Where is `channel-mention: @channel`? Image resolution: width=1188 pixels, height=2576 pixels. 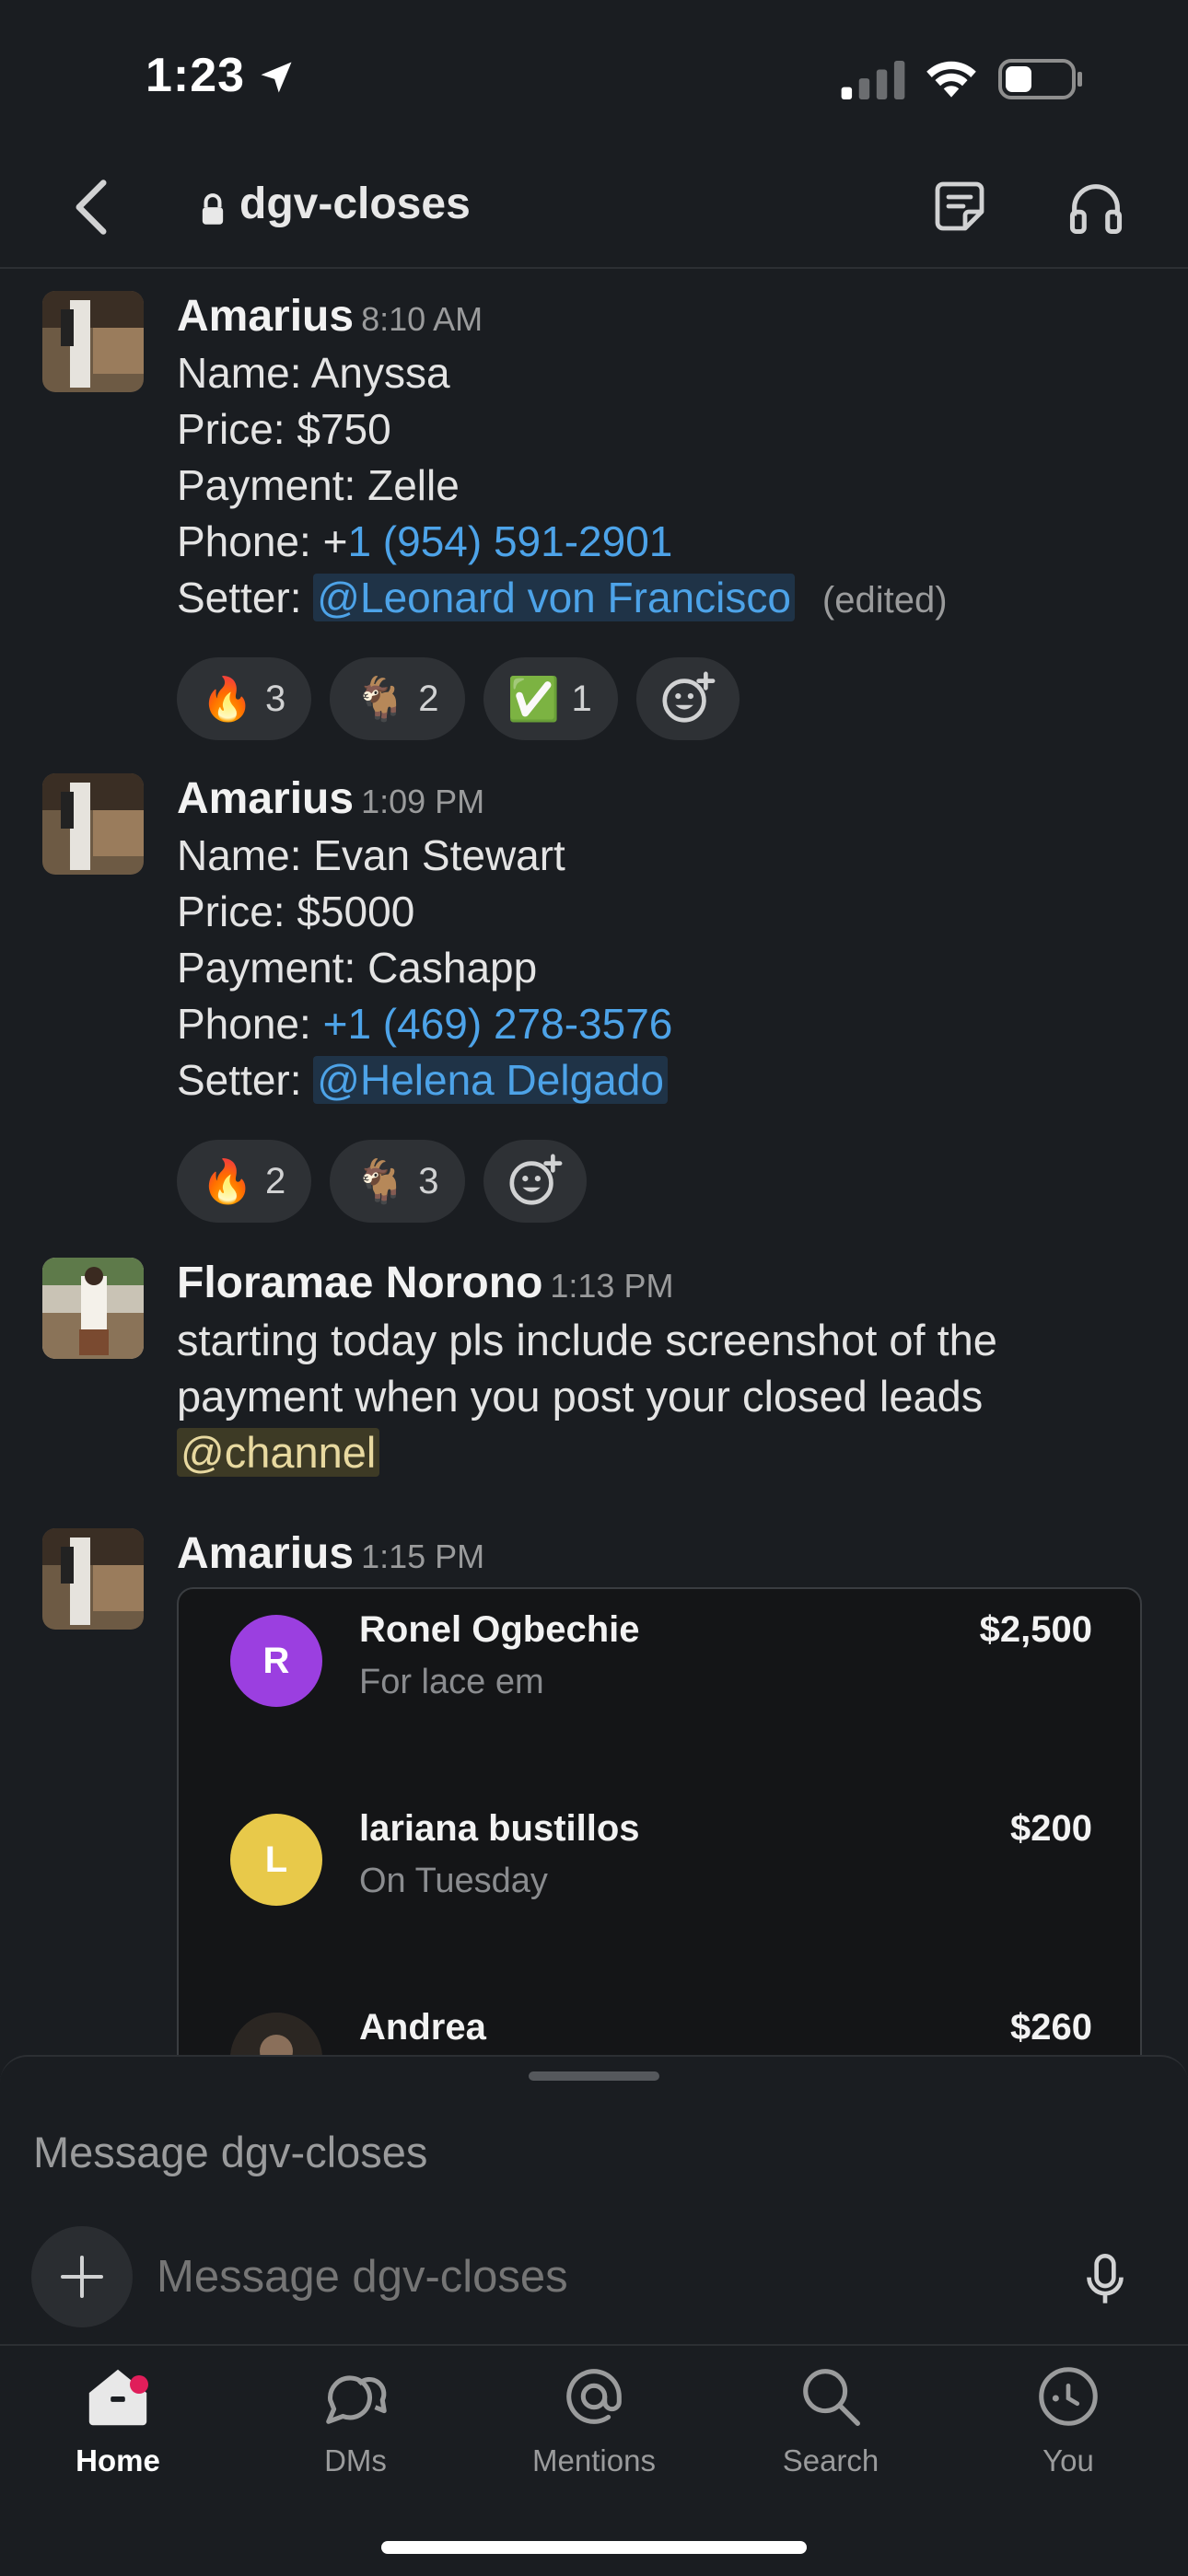
channel-mention: @channel is located at coordinates (278, 1452).